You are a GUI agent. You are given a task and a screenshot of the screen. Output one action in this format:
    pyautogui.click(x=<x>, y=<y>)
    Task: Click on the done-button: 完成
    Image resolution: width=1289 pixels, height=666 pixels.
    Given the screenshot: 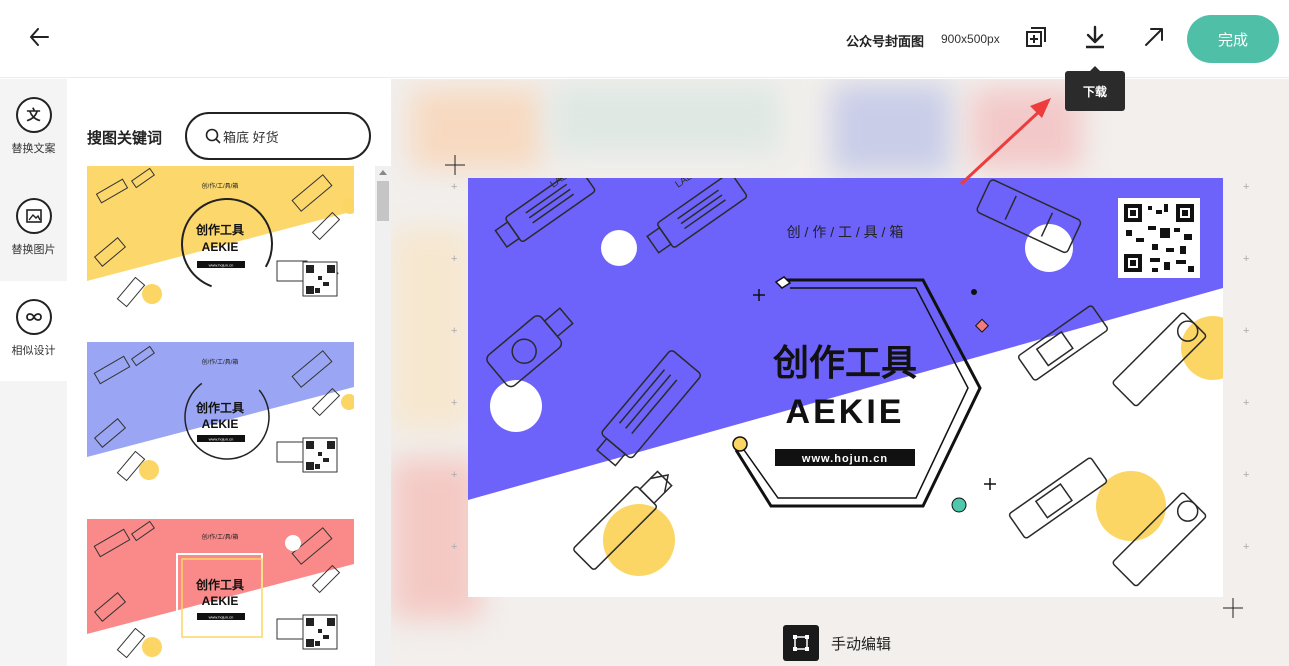 What is the action you would take?
    pyautogui.click(x=1233, y=39)
    